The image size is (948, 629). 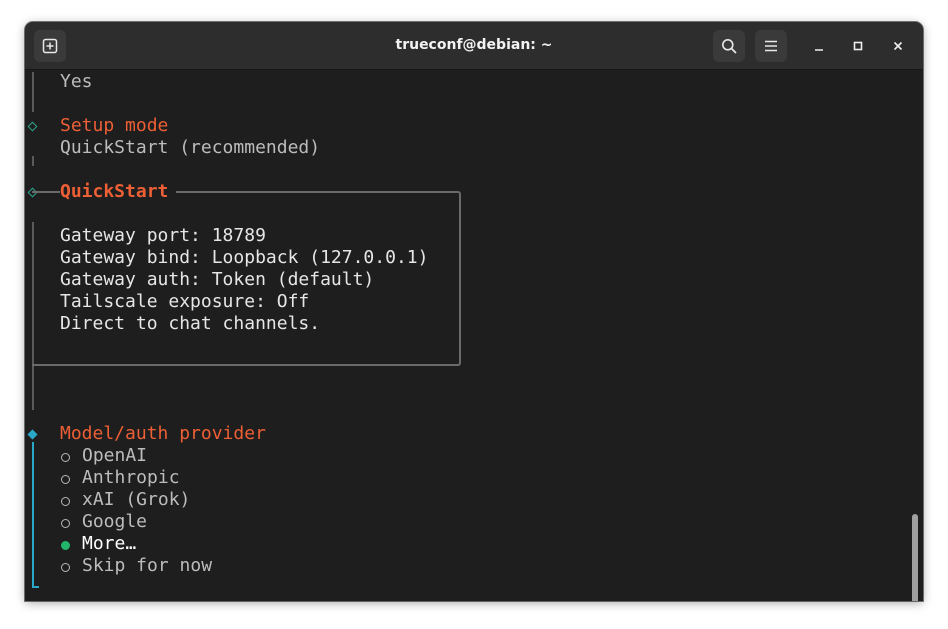 I want to click on option-label: Anthropic, so click(x=131, y=477).